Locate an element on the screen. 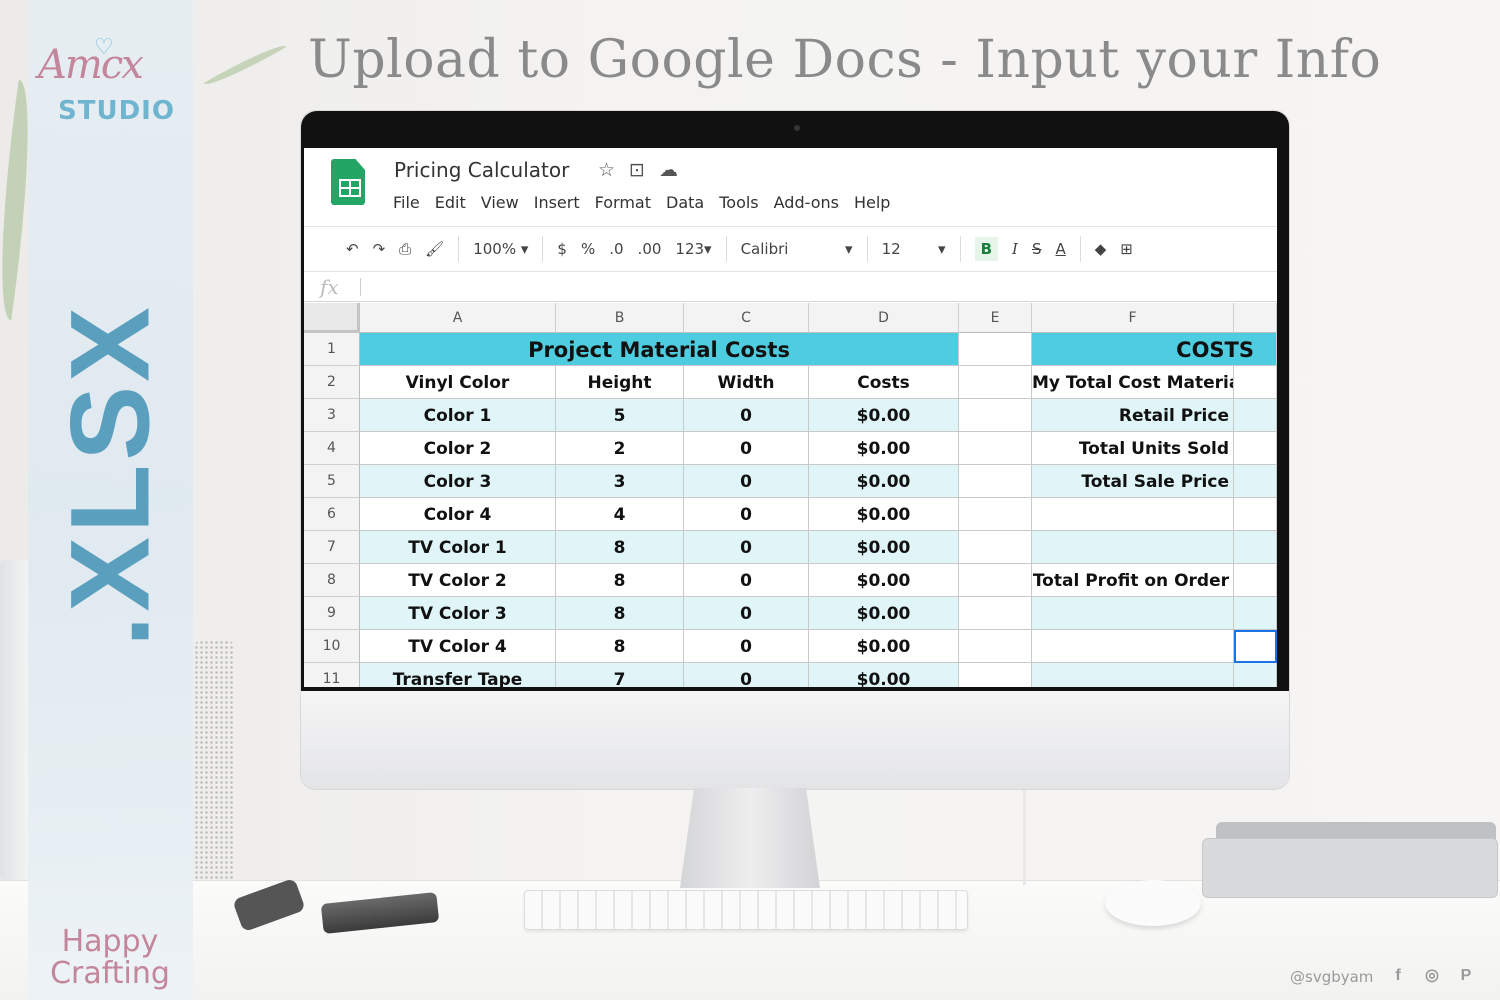 Image resolution: width=1500 pixels, height=1000 pixels. formula-bar: fx is located at coordinates (790, 287).